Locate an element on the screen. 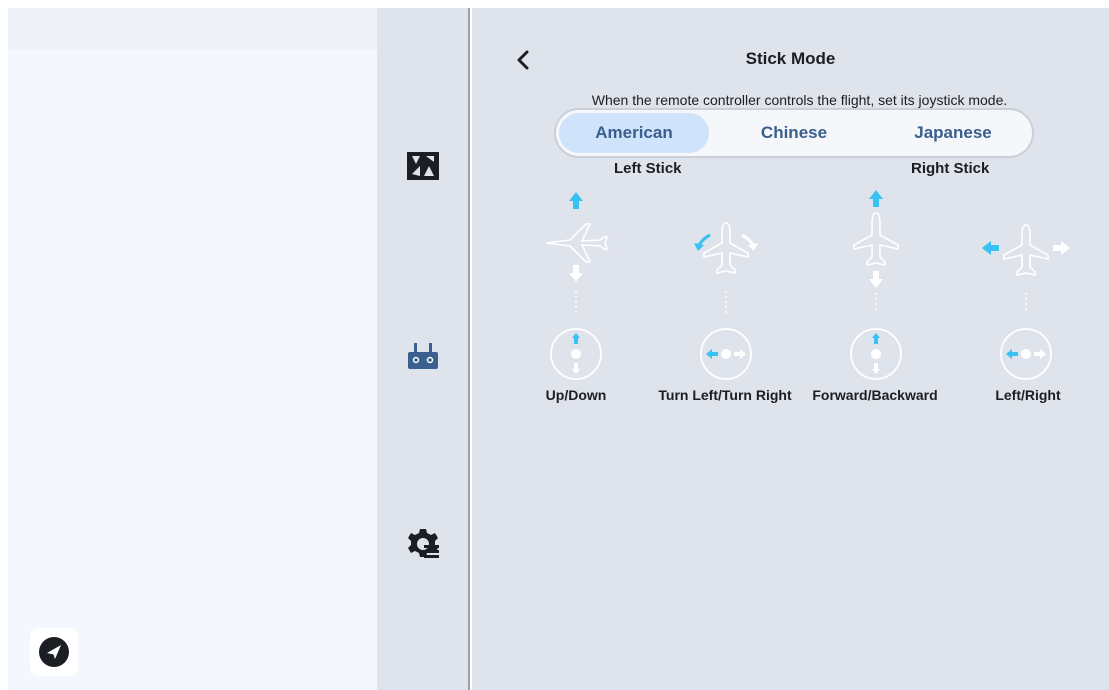 This screenshot has height=690, width=1109. remote-controller-icon is located at coordinates (423, 356).